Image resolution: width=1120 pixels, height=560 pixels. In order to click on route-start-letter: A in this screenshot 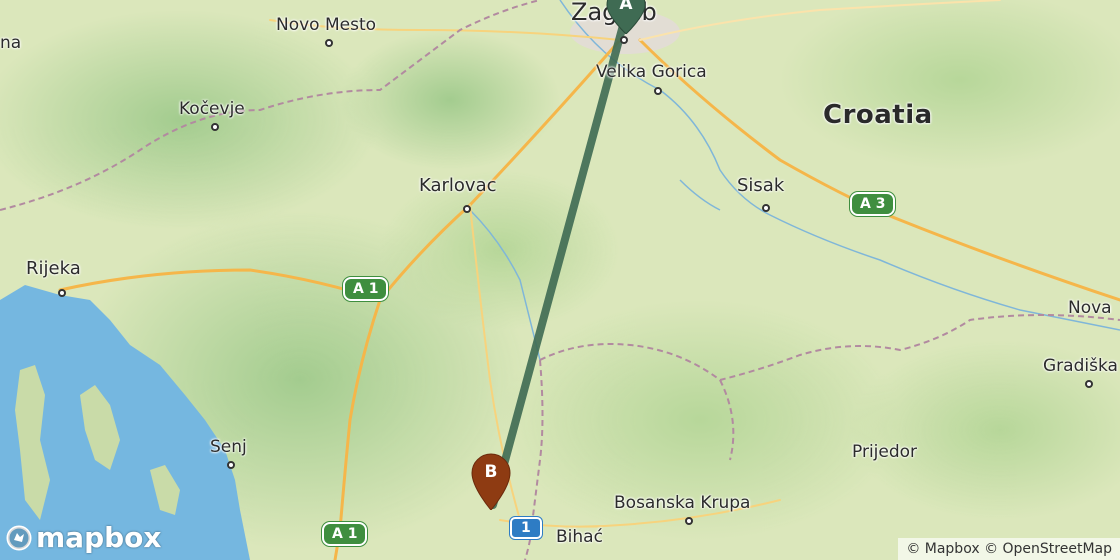, I will do `click(626, 7)`.